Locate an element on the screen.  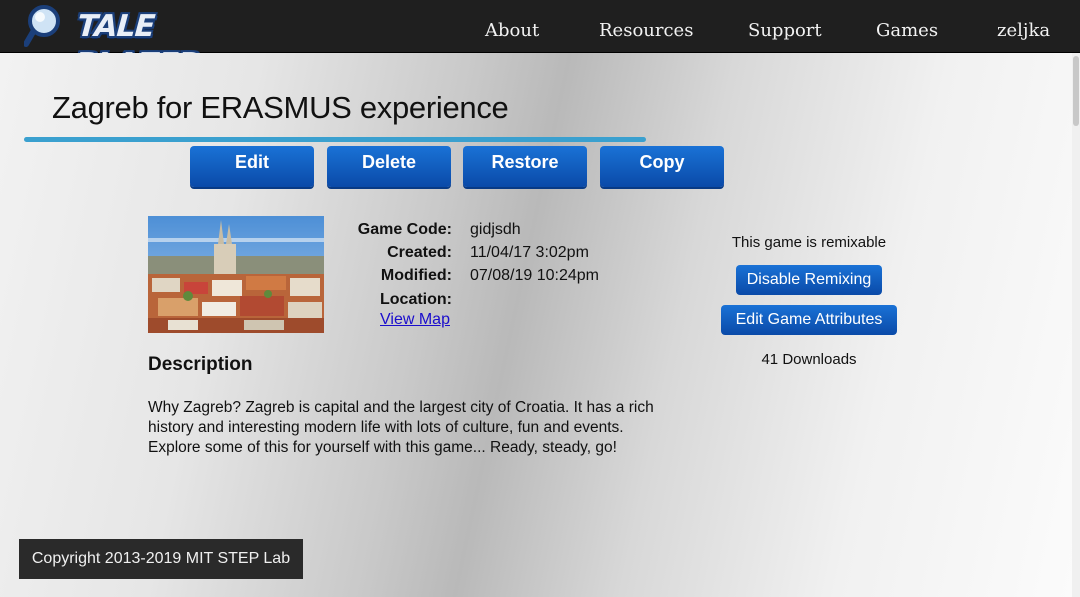
copy-button: Copy is located at coordinates (662, 166).